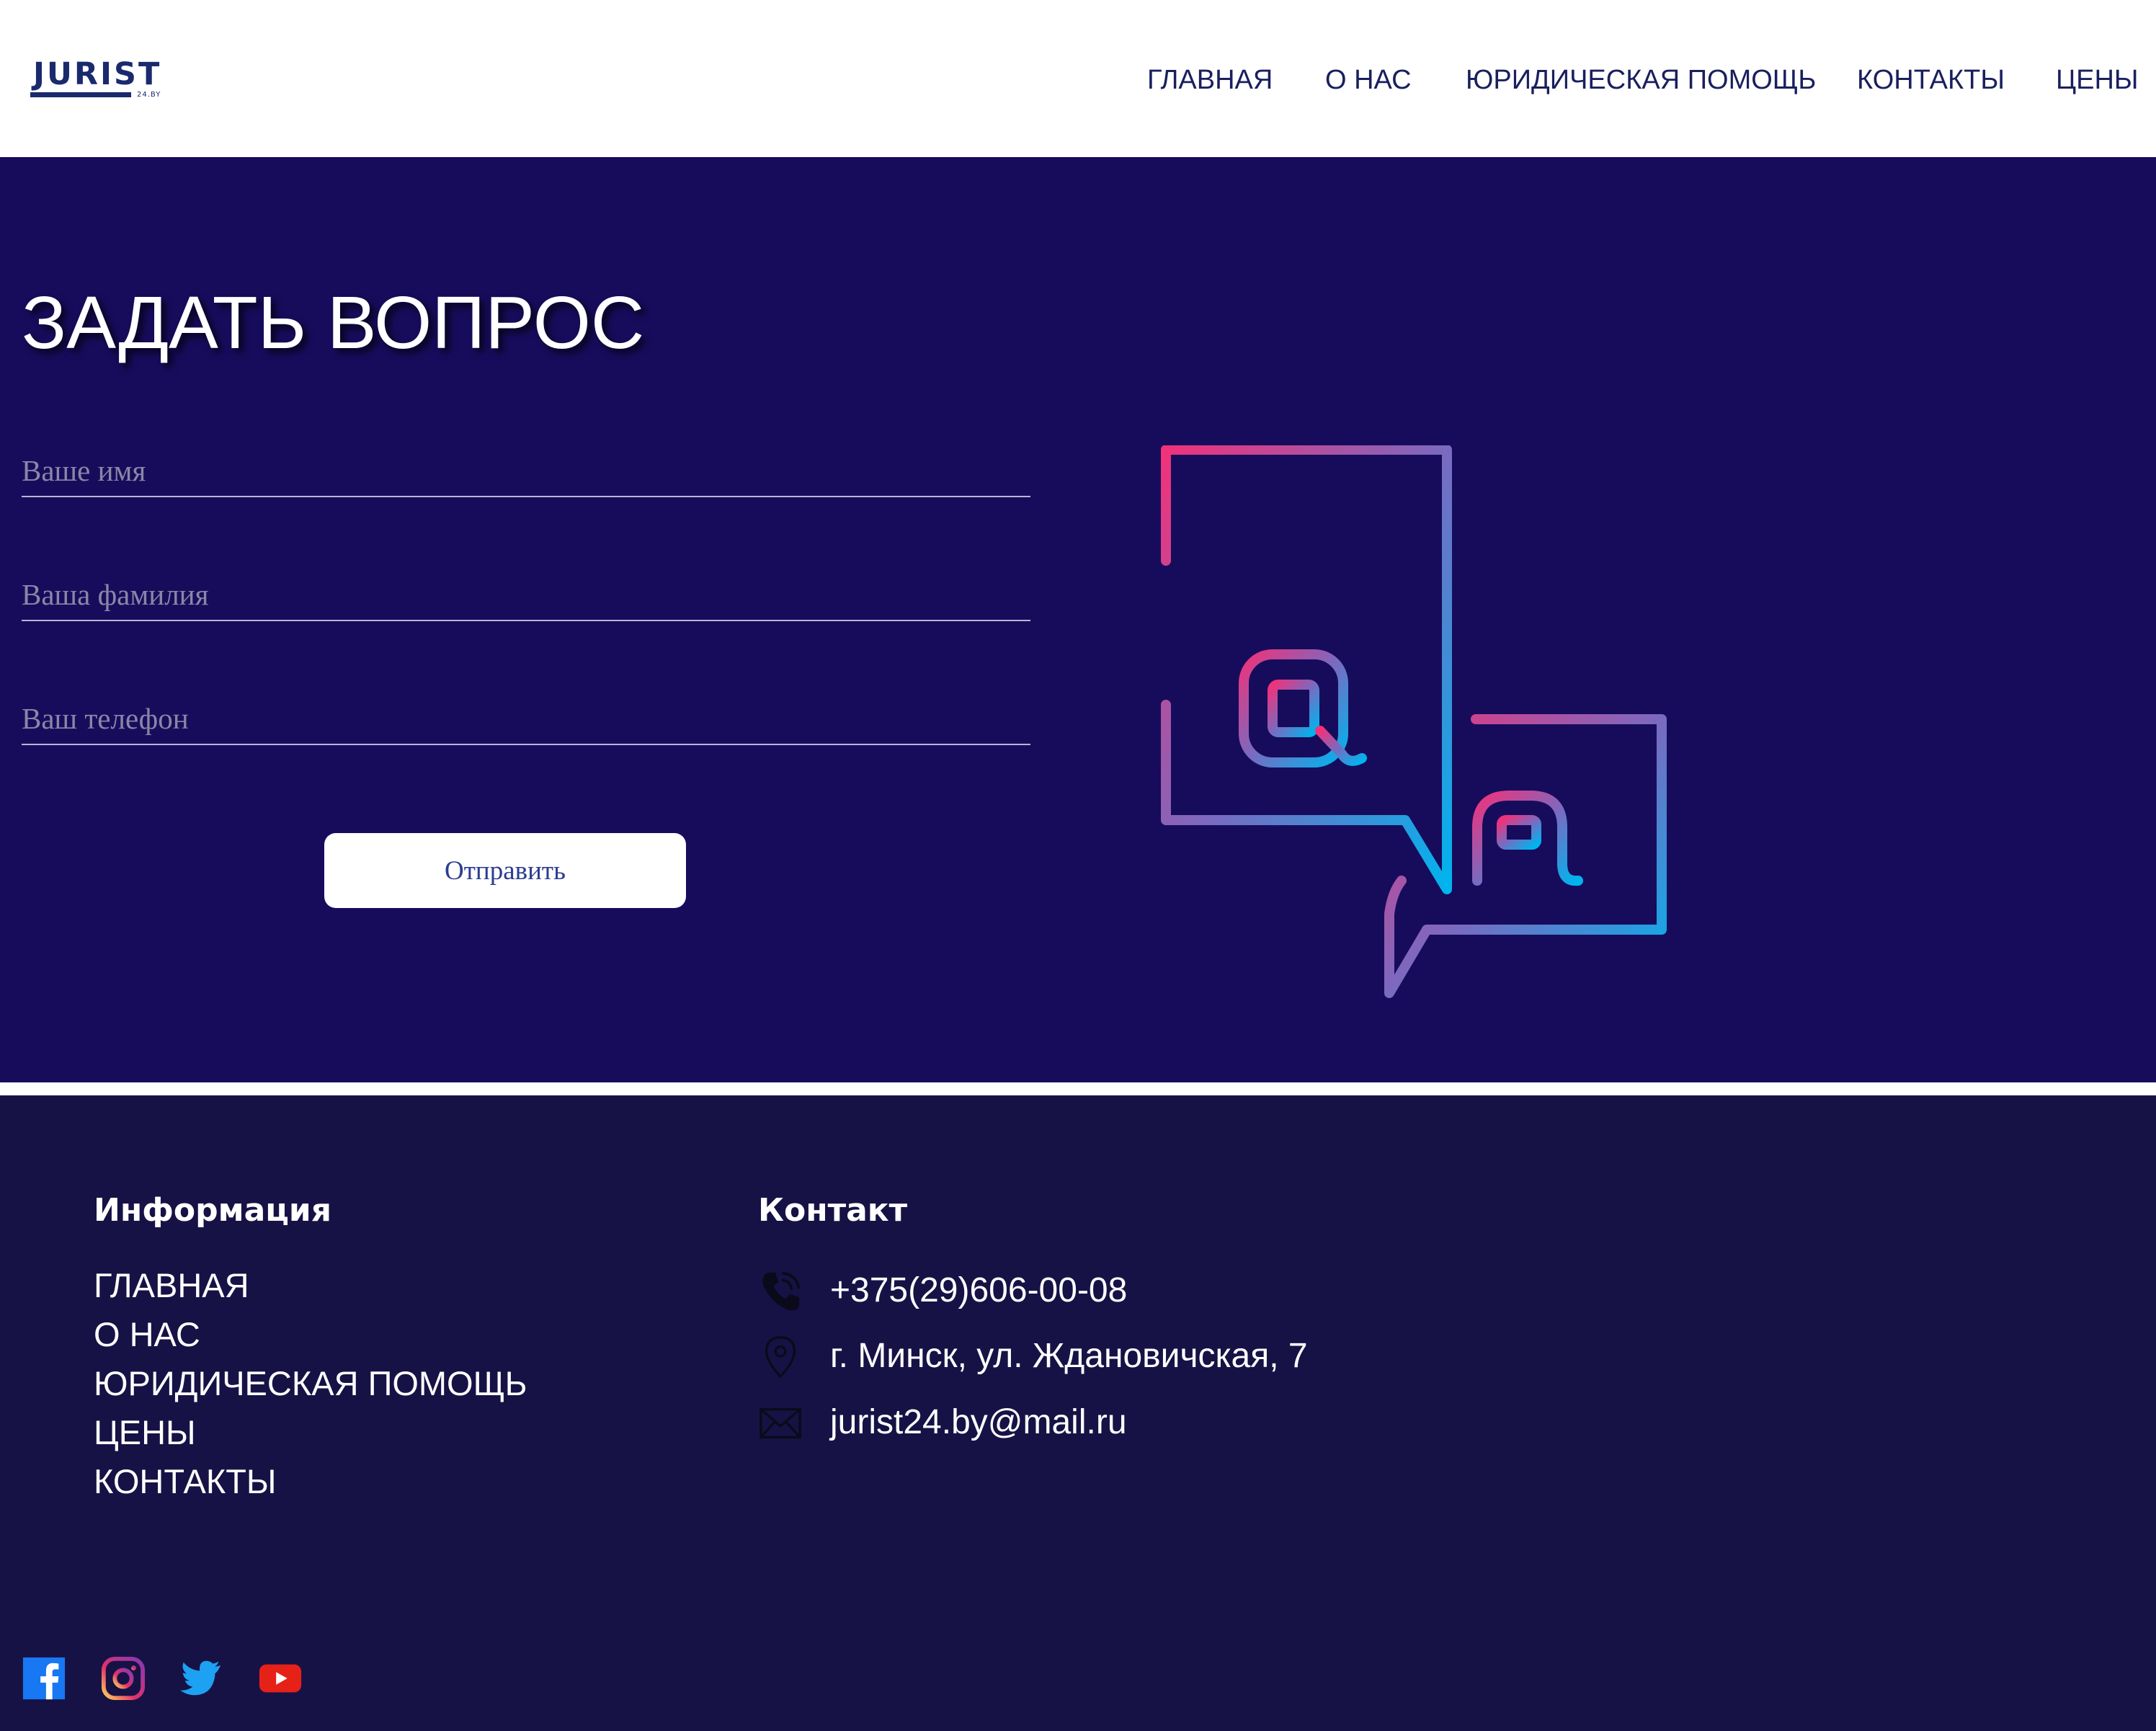  I want to click on instagram-icon, so click(123, 1678).